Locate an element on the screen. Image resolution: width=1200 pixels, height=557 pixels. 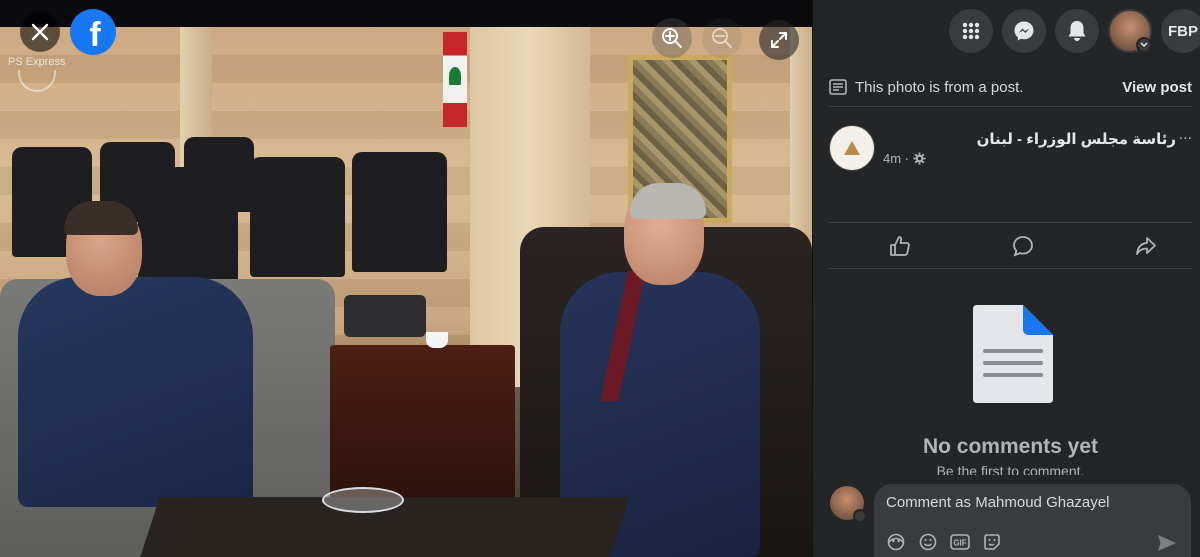
zoom-in-button is located at coordinates (672, 38).